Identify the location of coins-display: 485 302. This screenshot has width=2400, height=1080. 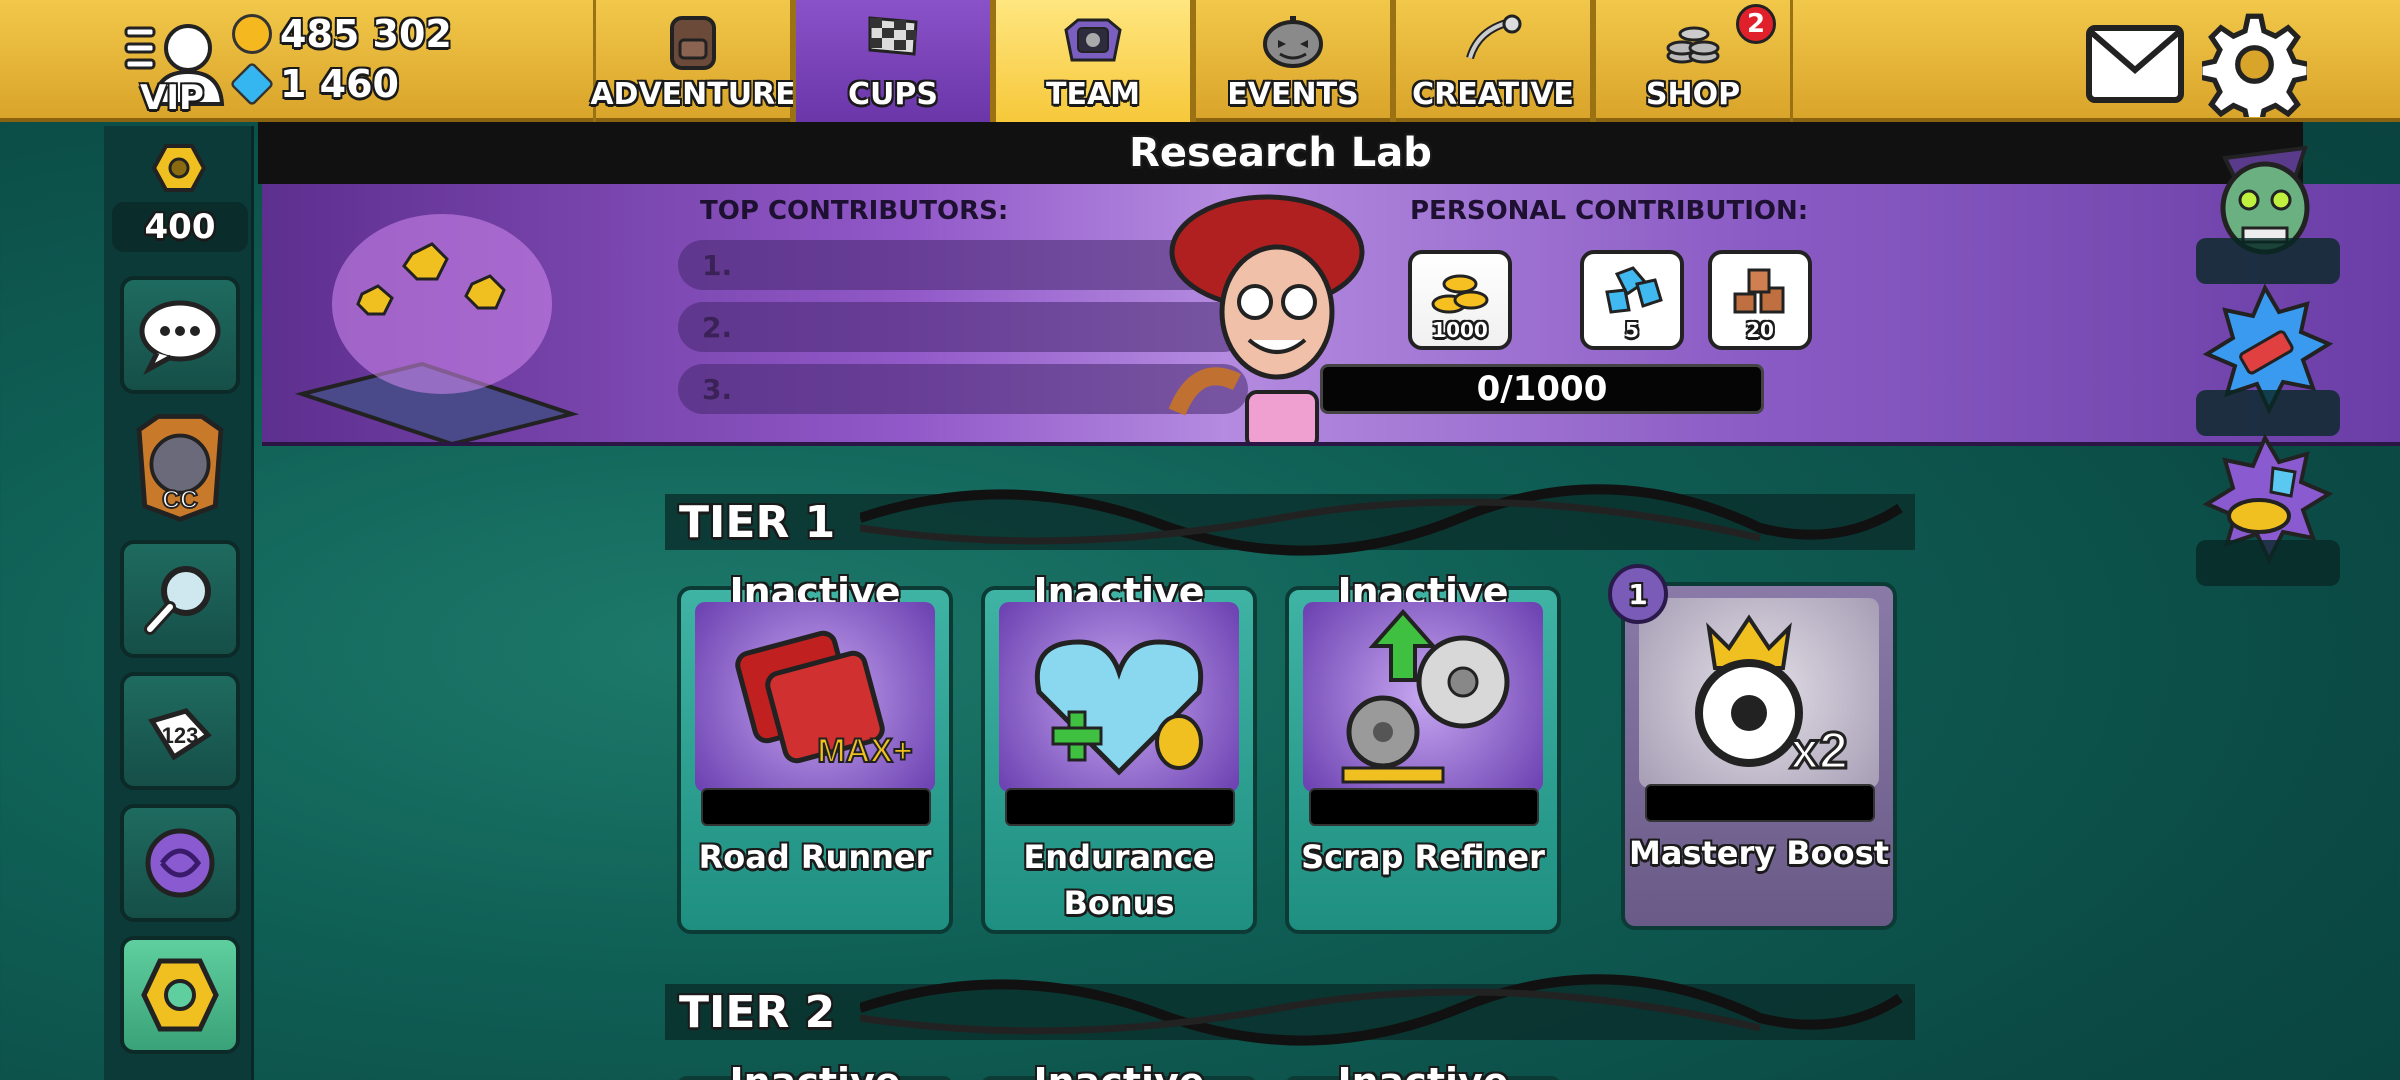
(342, 34).